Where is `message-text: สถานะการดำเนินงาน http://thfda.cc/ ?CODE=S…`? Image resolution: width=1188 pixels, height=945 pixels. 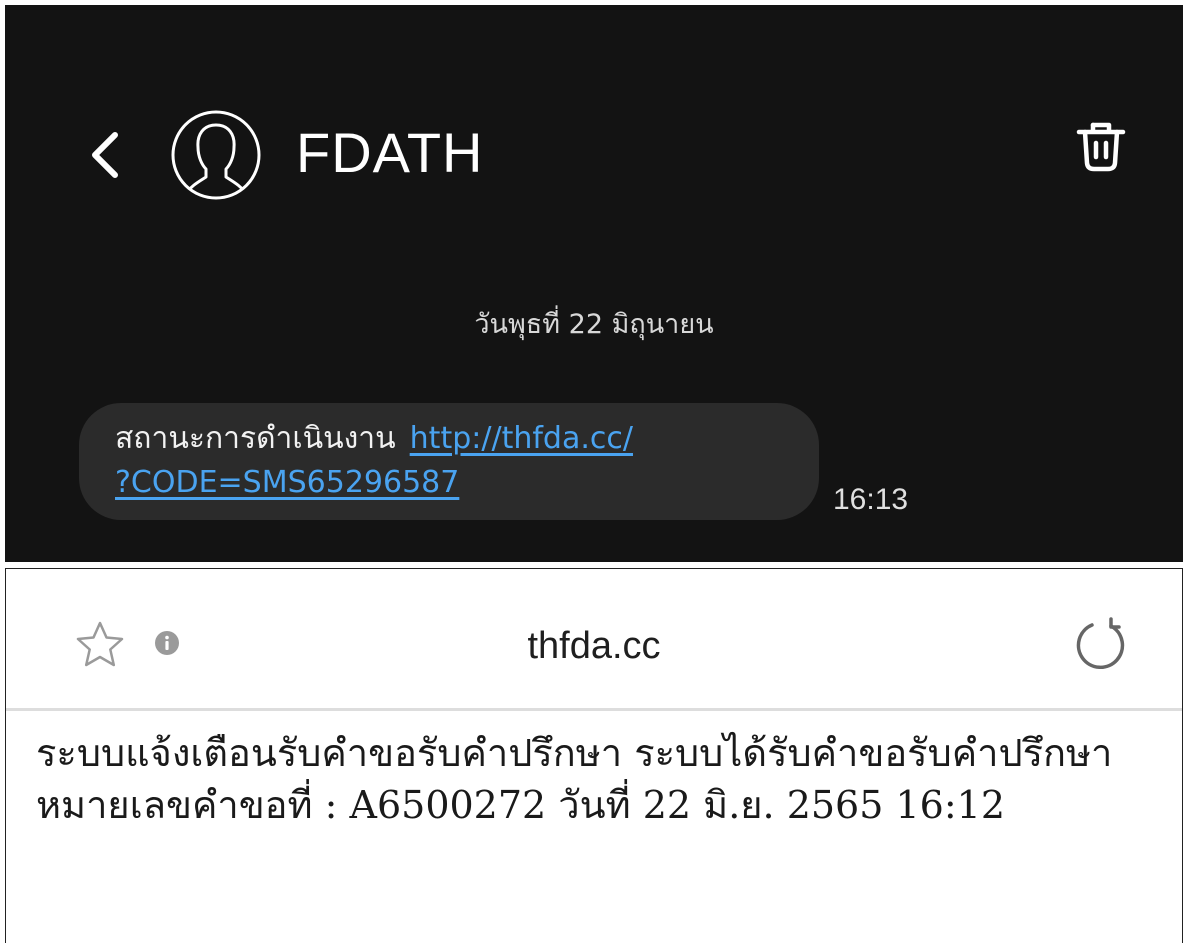 message-text: สถานะการดำเนินงาน http://thfda.cc/ ?CODE=S… is located at coordinates (460, 461).